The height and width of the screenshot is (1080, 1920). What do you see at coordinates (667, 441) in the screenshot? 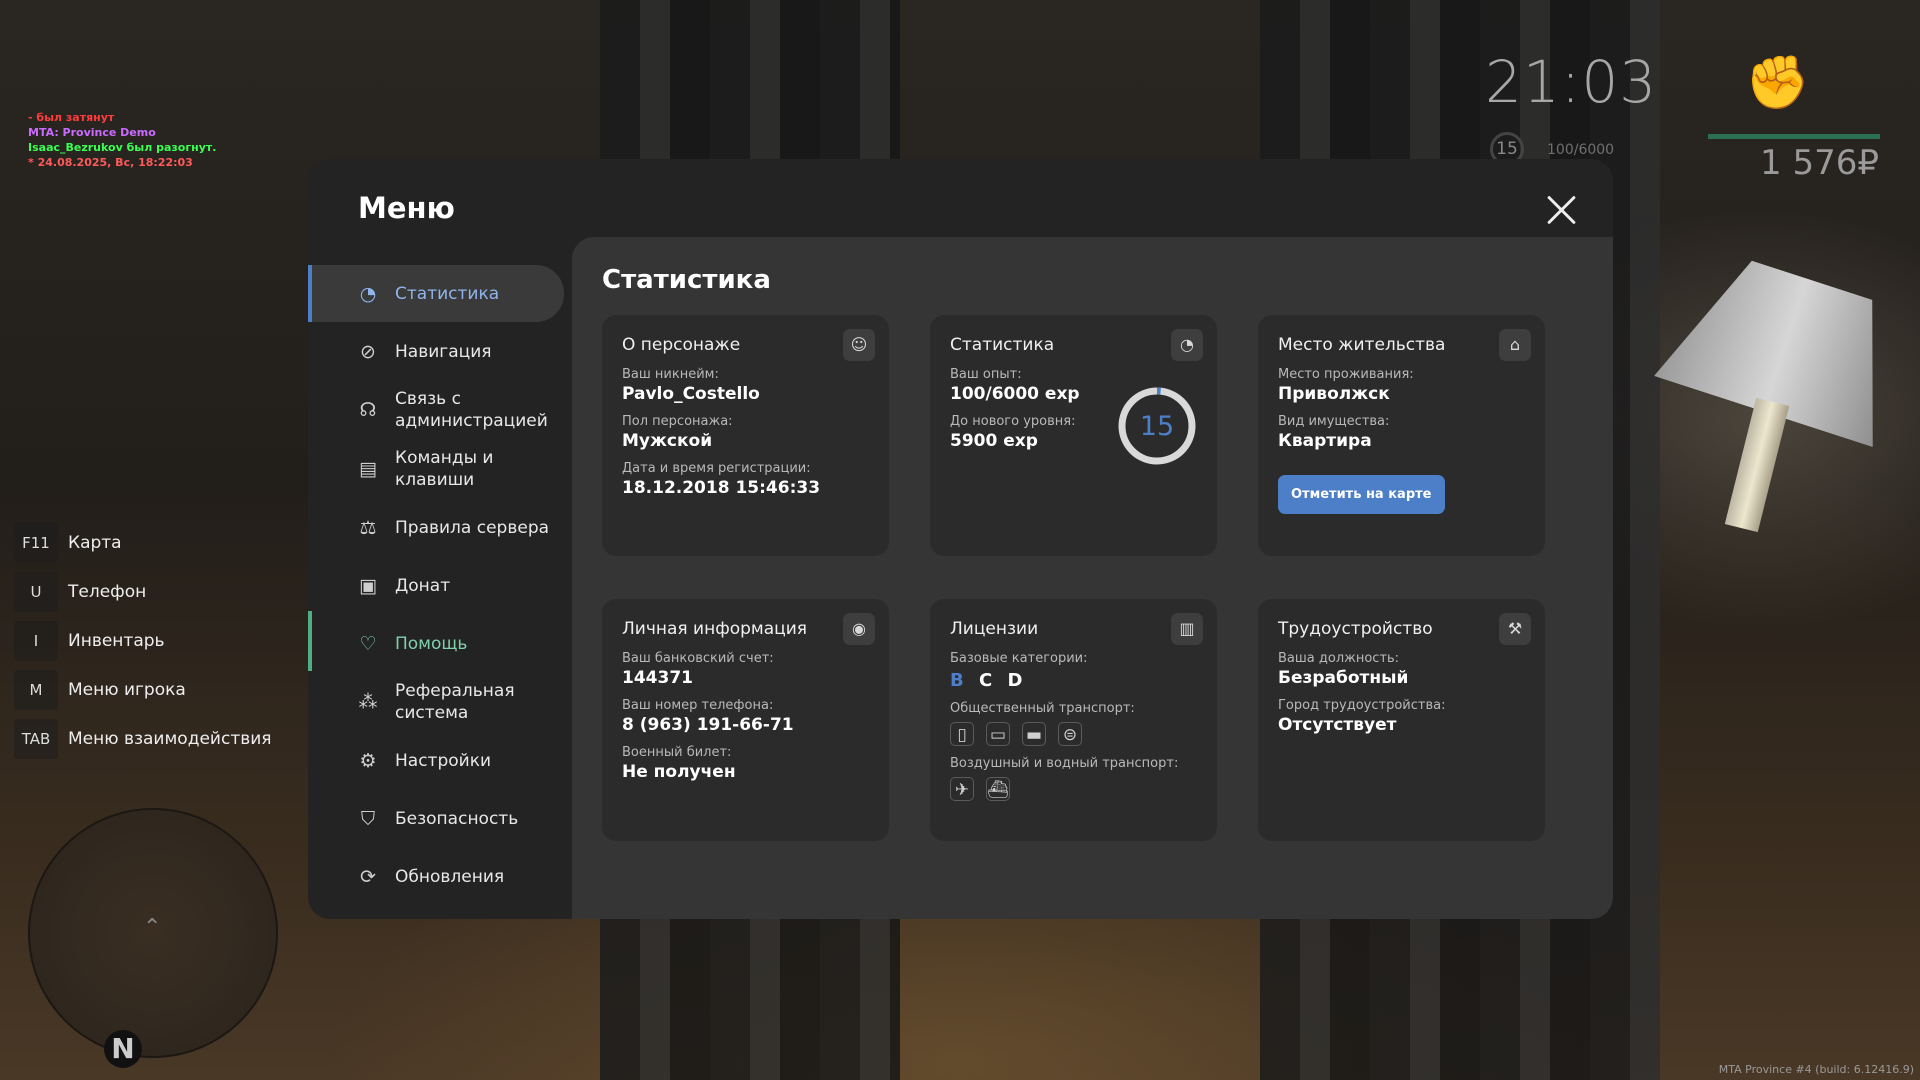
I see `gender-value: Мужской` at bounding box center [667, 441].